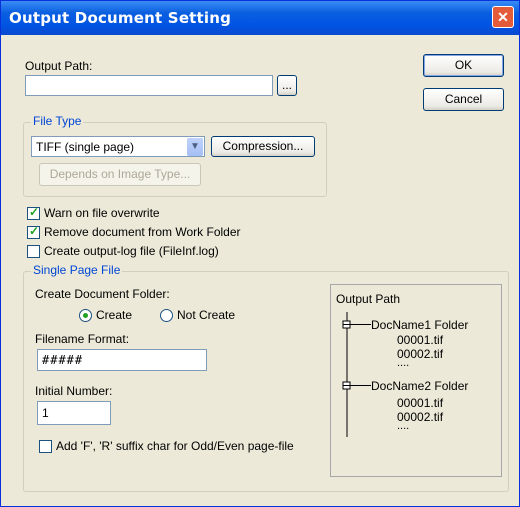  I want to click on file-type-legend: File Type, so click(57, 121).